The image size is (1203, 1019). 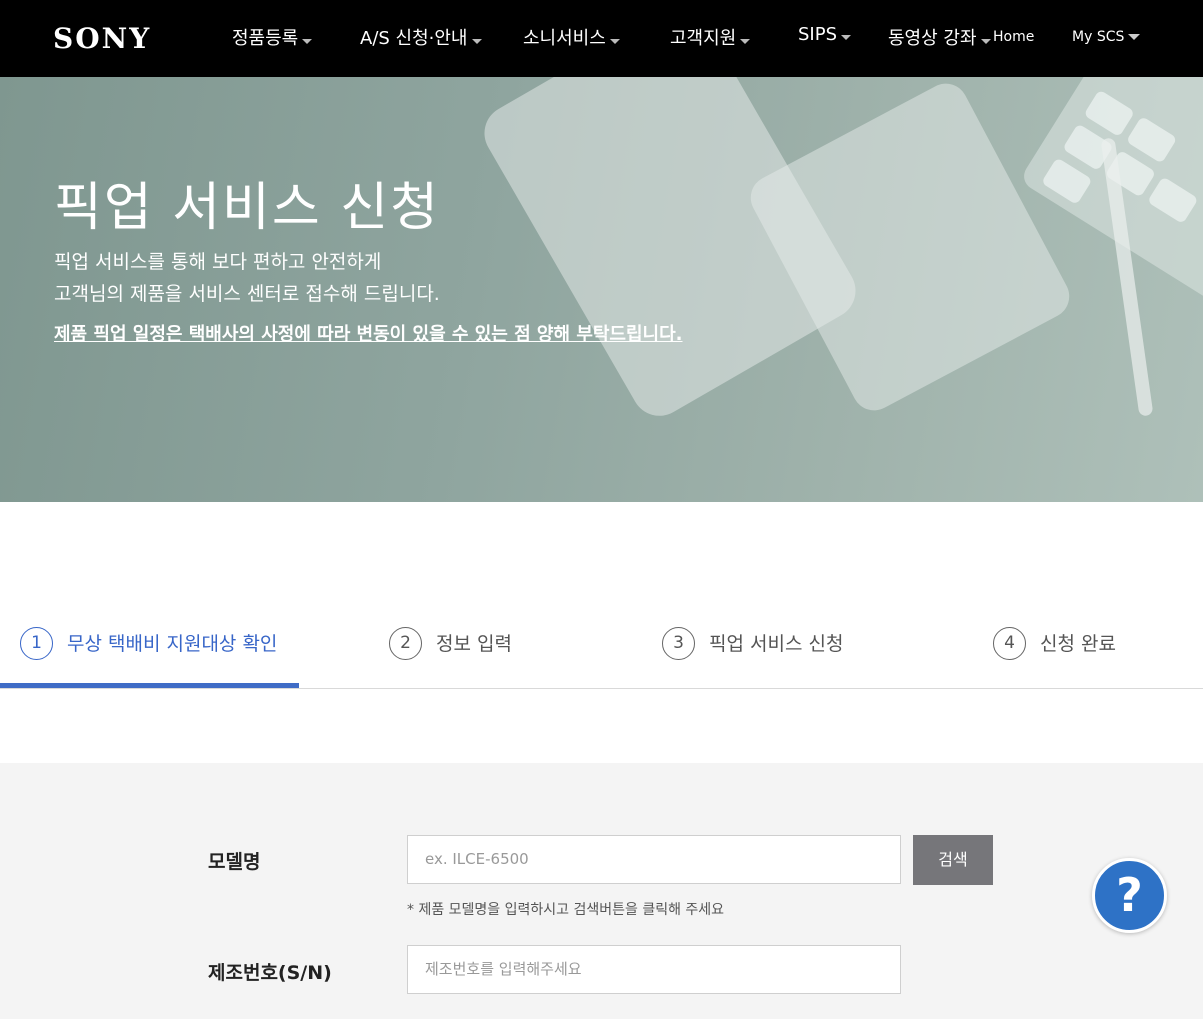 I want to click on serial-number-label: 제조번호(S/N), so click(x=270, y=973).